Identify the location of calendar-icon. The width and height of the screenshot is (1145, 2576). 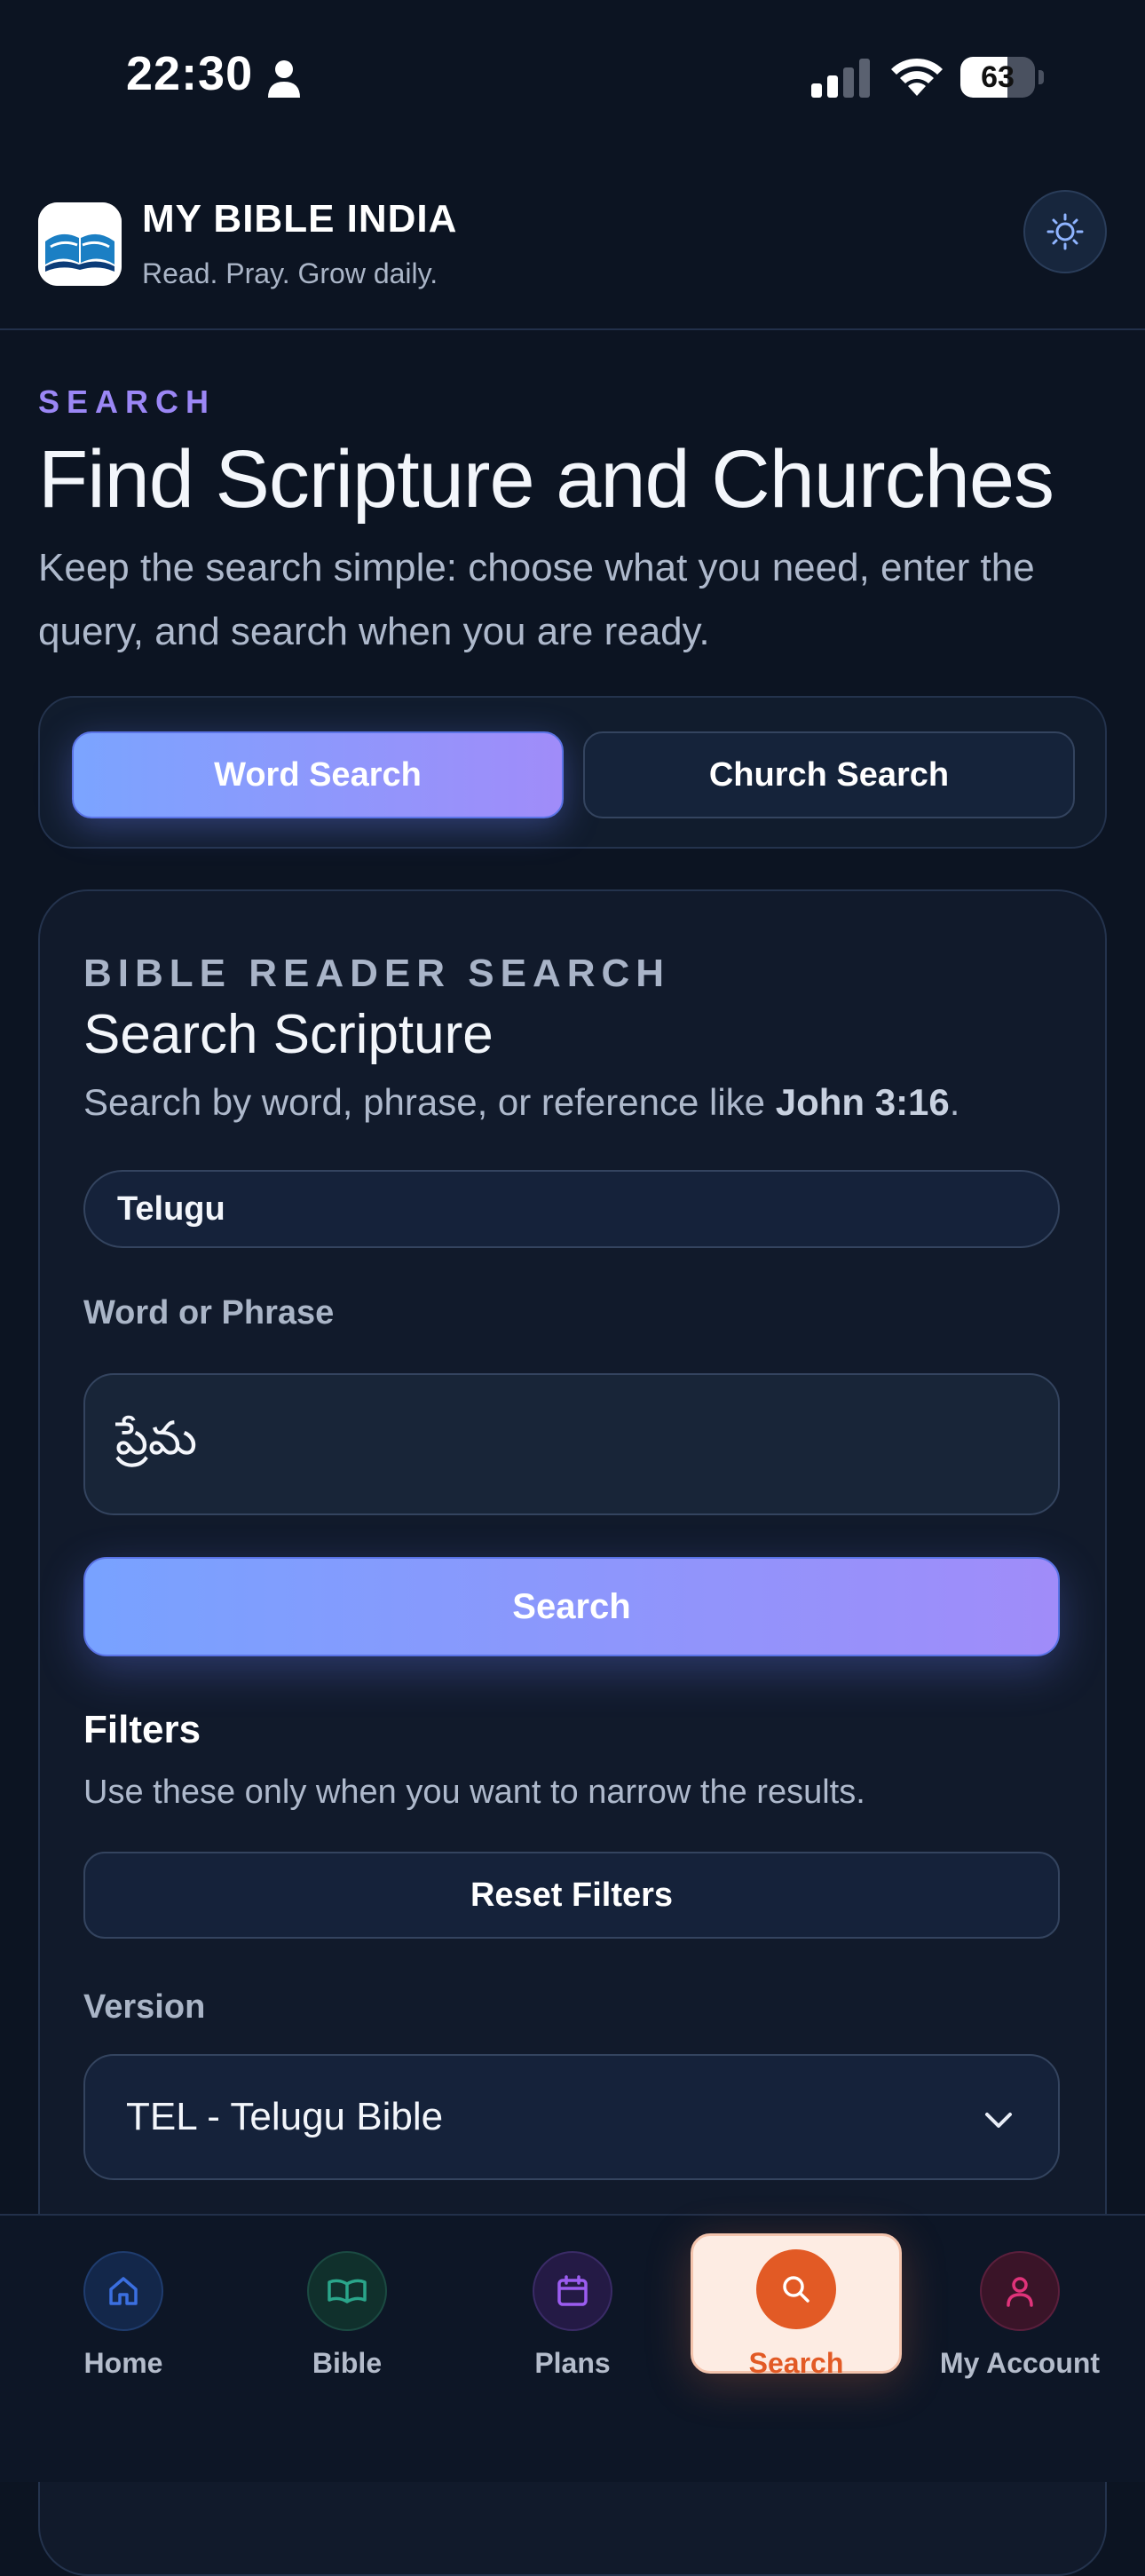
(572, 2291).